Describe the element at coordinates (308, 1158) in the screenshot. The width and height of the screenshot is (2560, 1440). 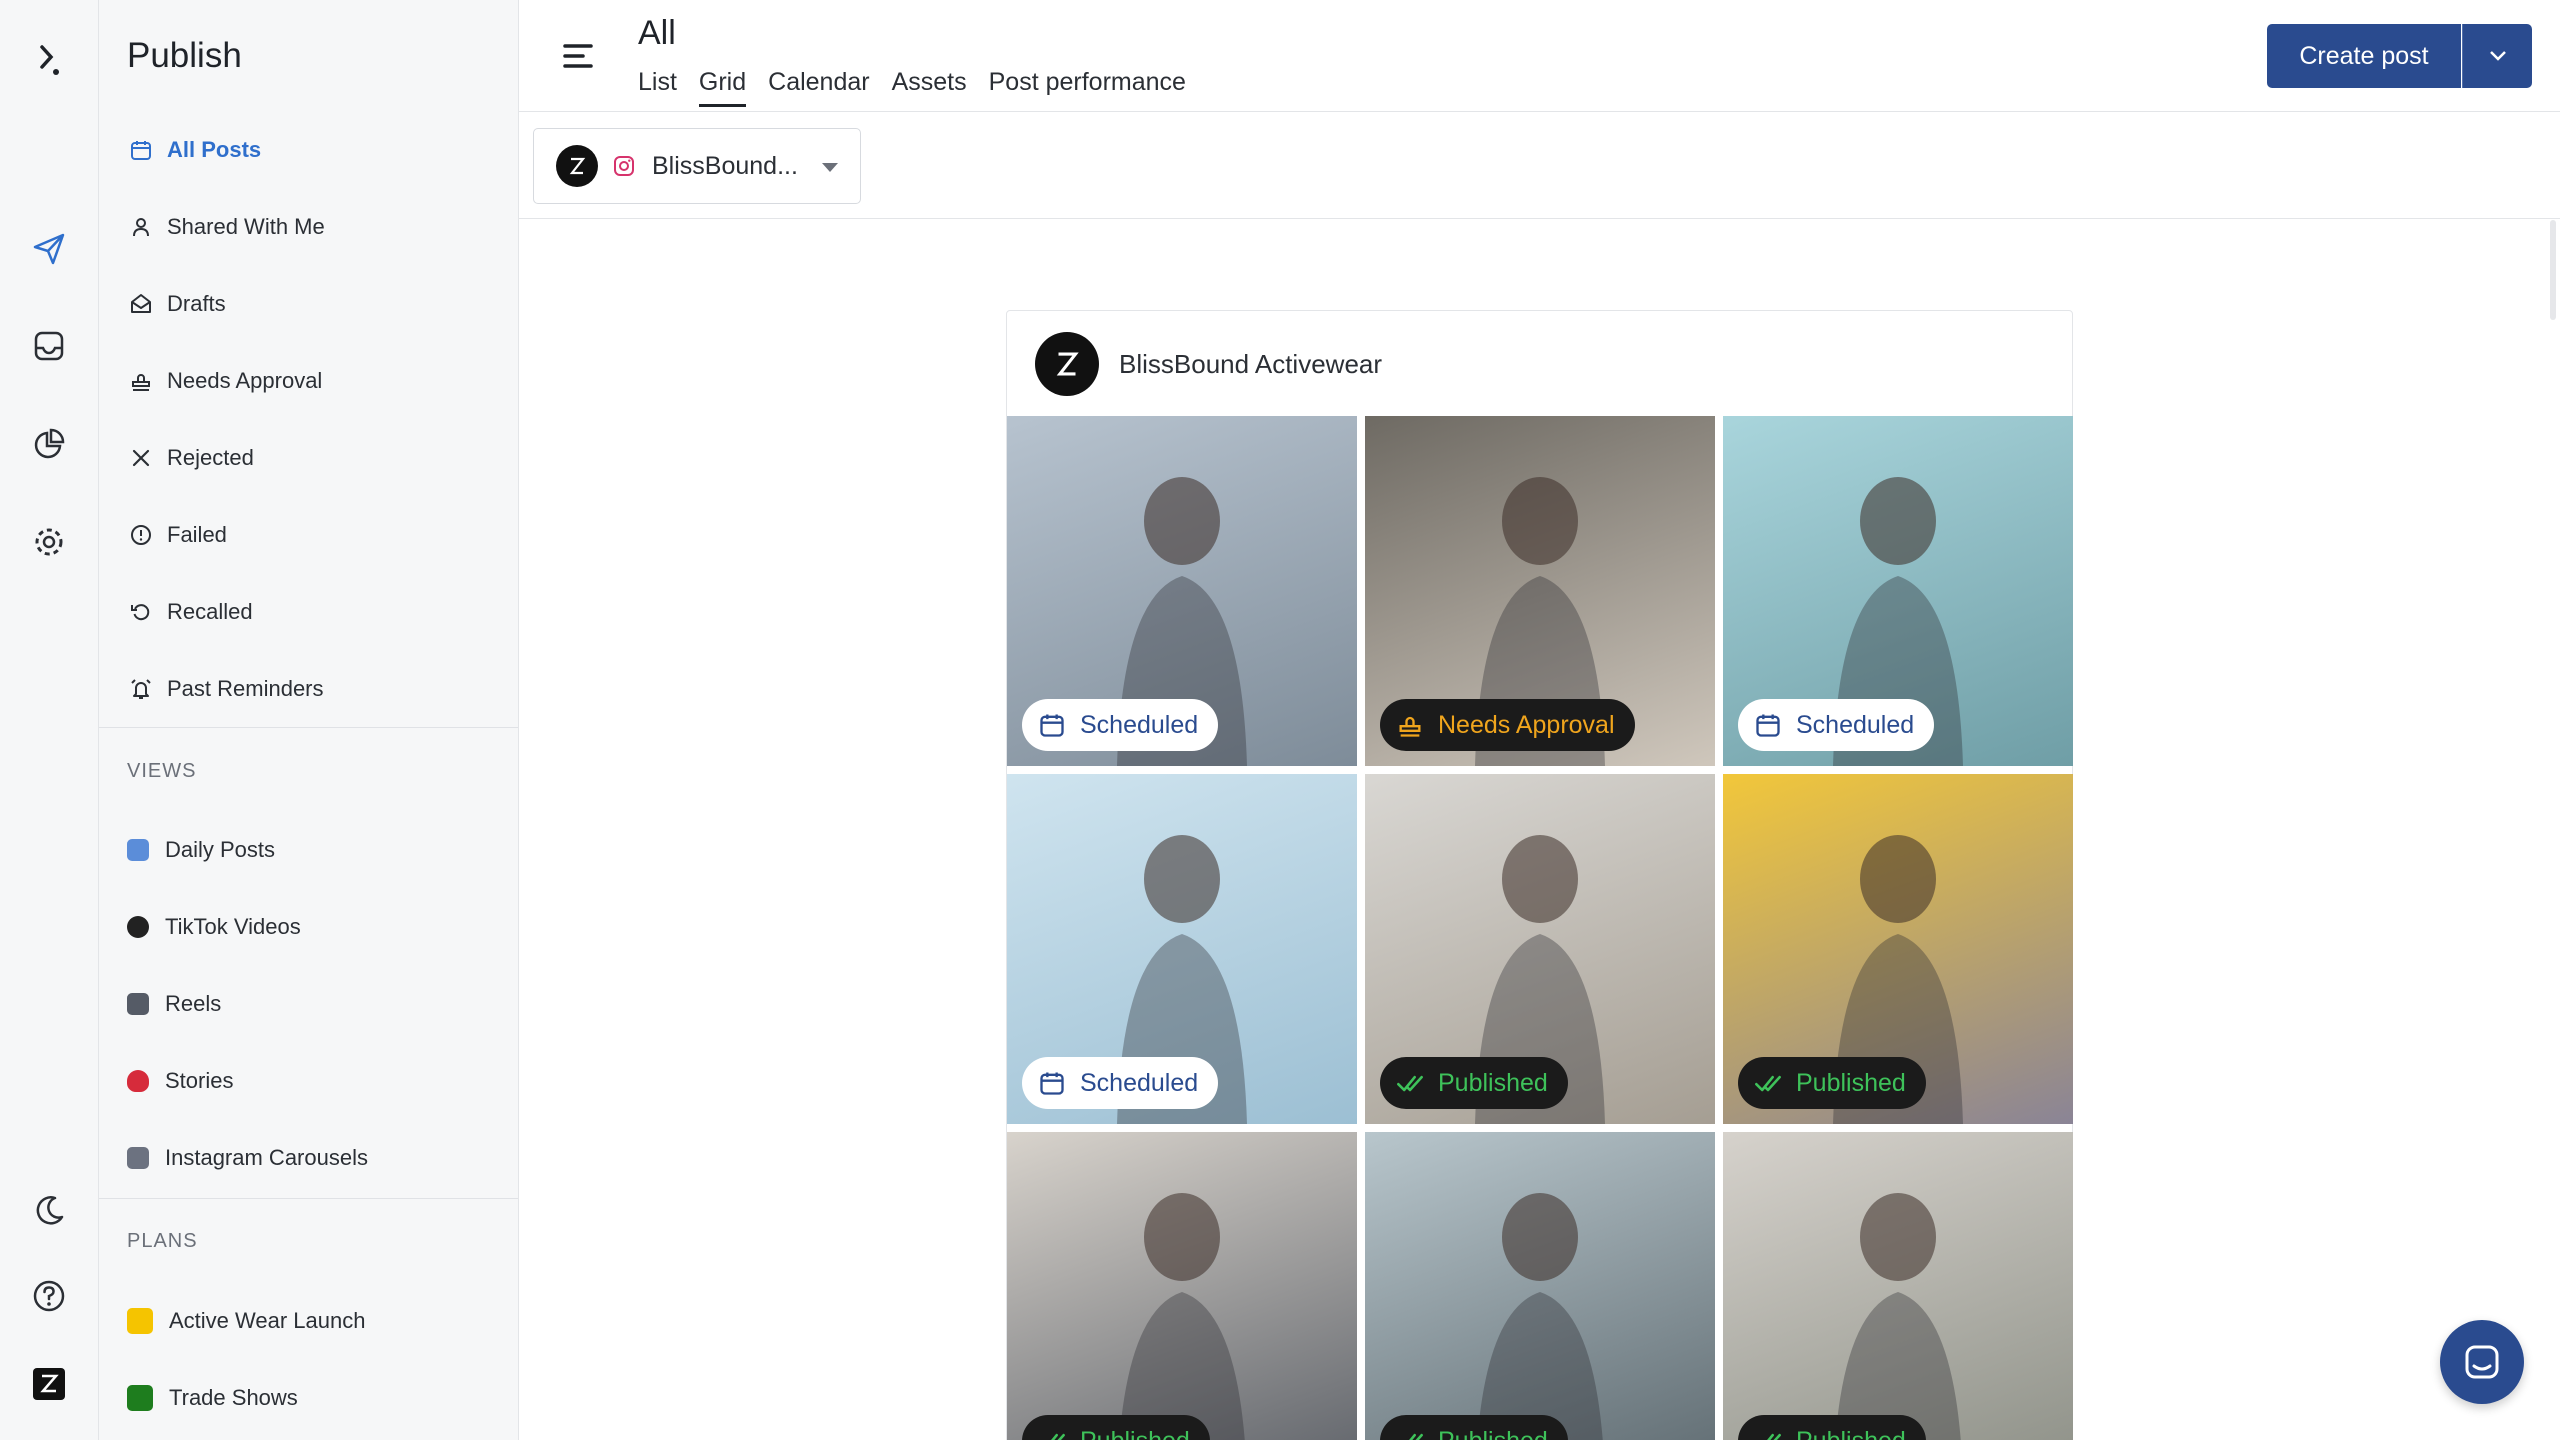
I see `view-instagram-carousels: Instagram Carousels` at that location.